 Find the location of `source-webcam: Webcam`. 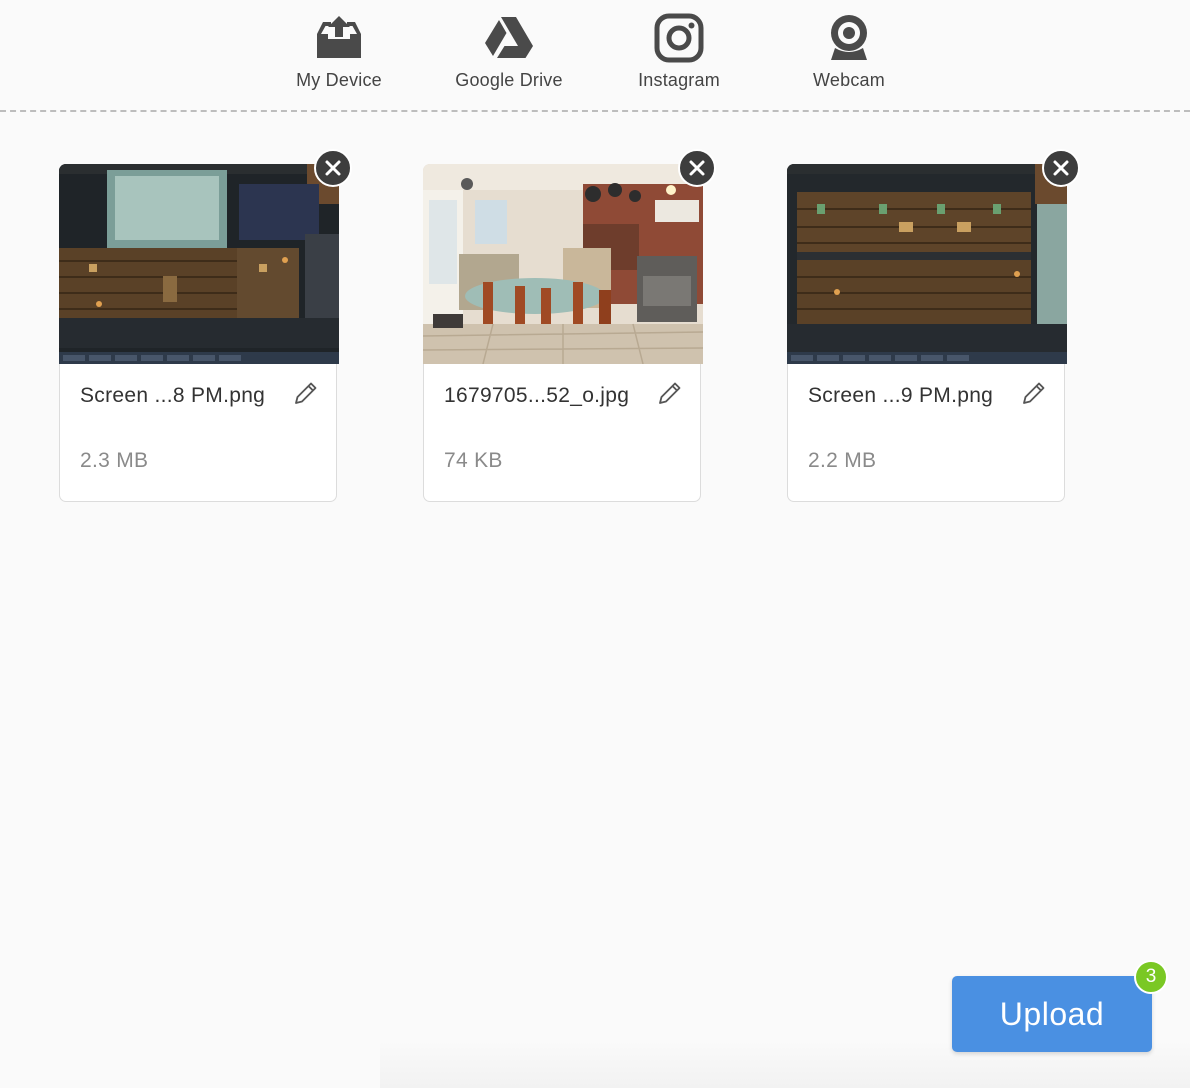

source-webcam: Webcam is located at coordinates (849, 55).